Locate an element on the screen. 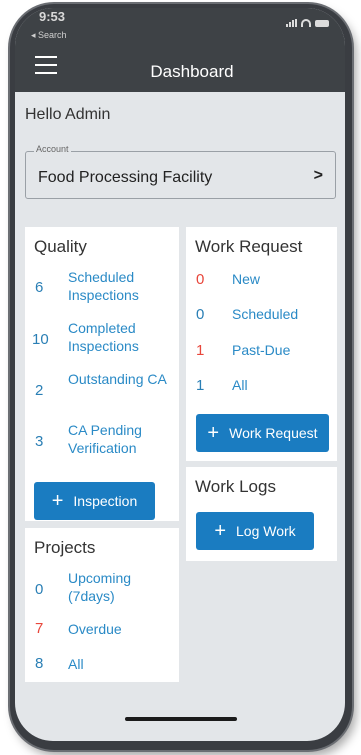  quality-label: Outstanding CA is located at coordinates (118, 379).